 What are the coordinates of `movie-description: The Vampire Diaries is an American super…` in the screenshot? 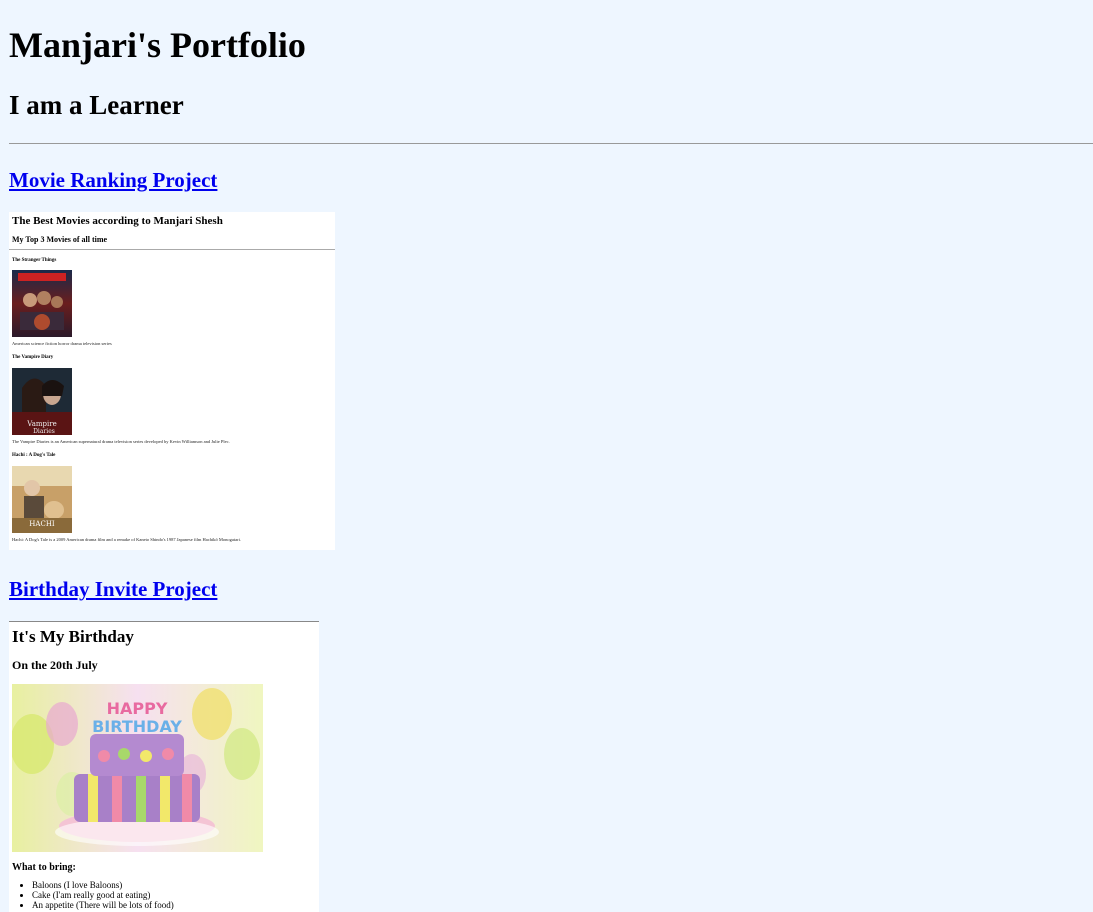 It's located at (121, 441).